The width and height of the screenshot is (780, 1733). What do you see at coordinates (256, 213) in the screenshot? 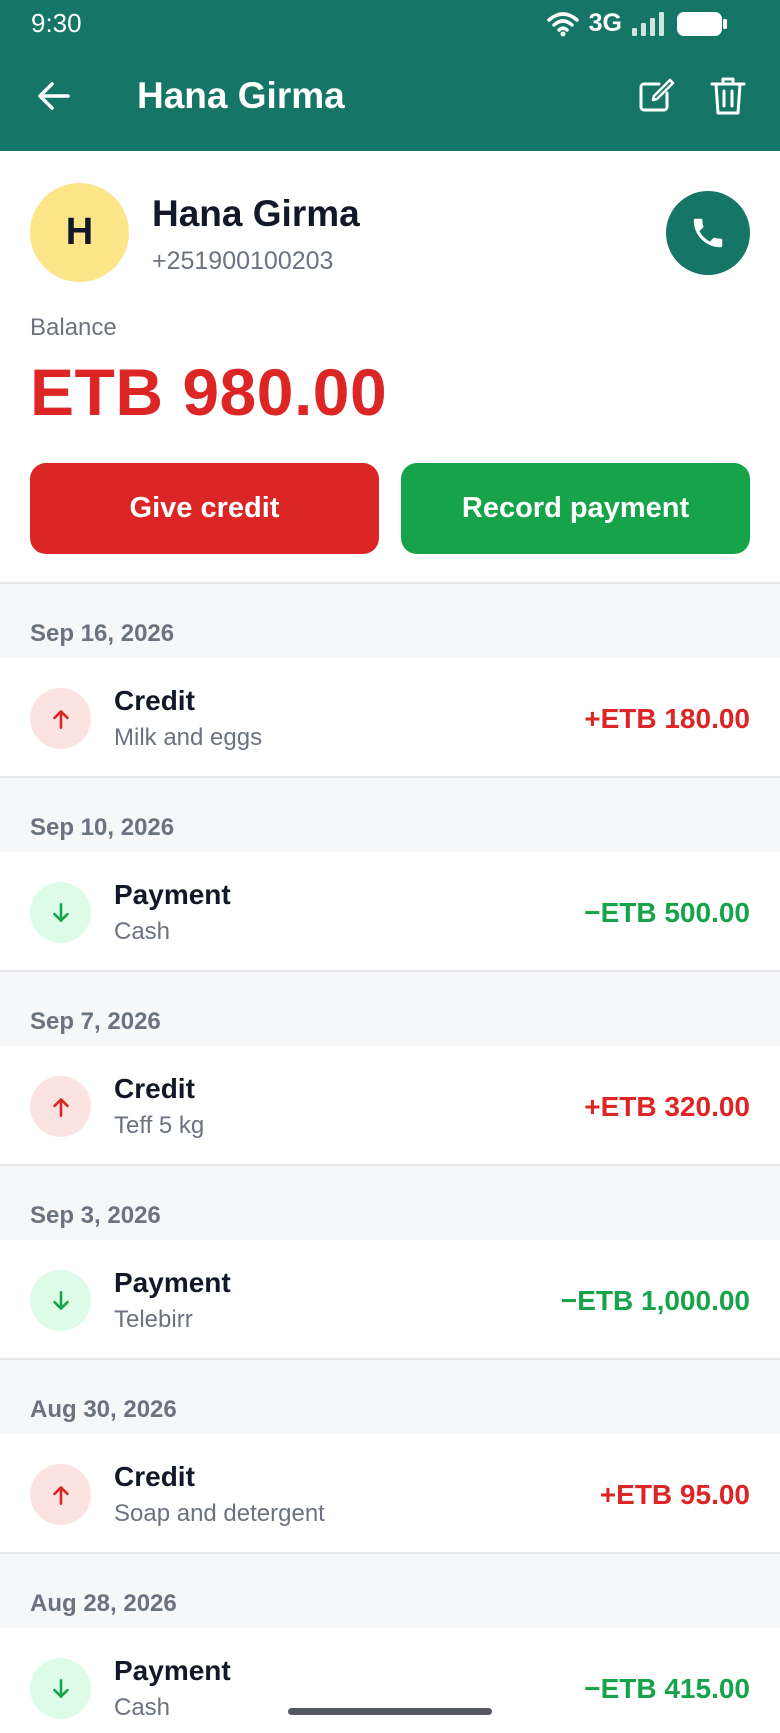
I see `customer-name: Hana Girma` at bounding box center [256, 213].